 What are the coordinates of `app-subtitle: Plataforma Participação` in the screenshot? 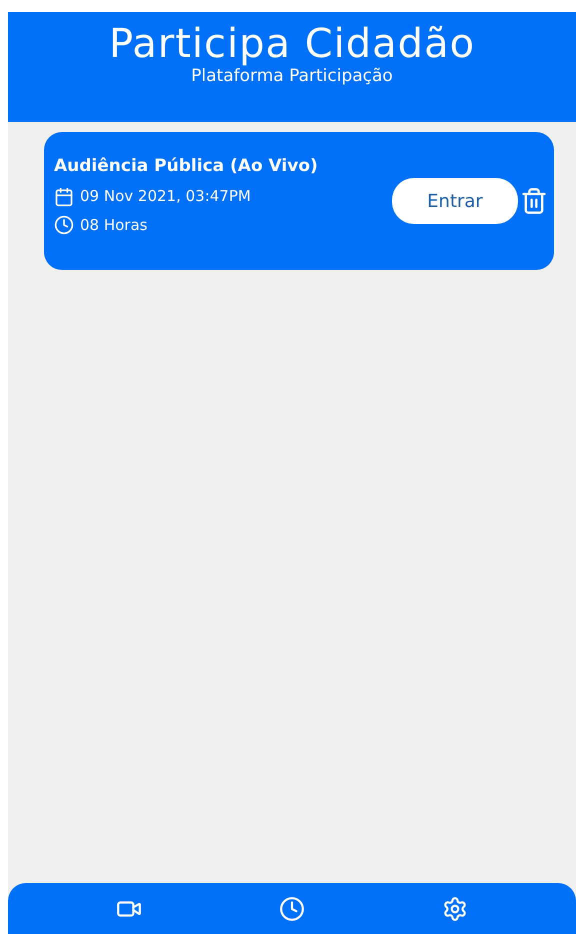 It's located at (292, 76).